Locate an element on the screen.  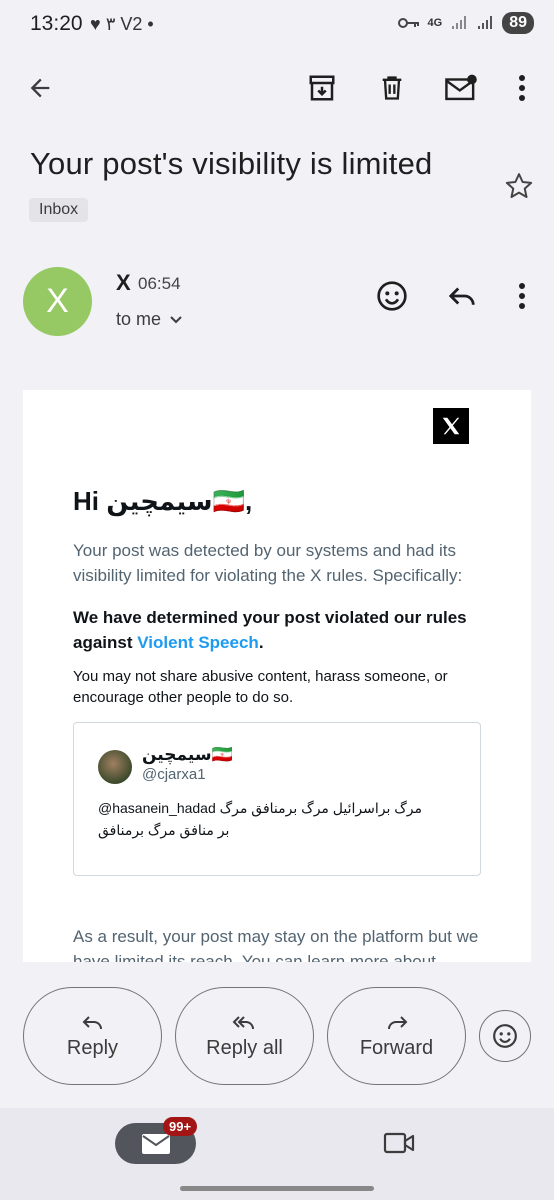
violation-suffix: . is located at coordinates (261, 642).